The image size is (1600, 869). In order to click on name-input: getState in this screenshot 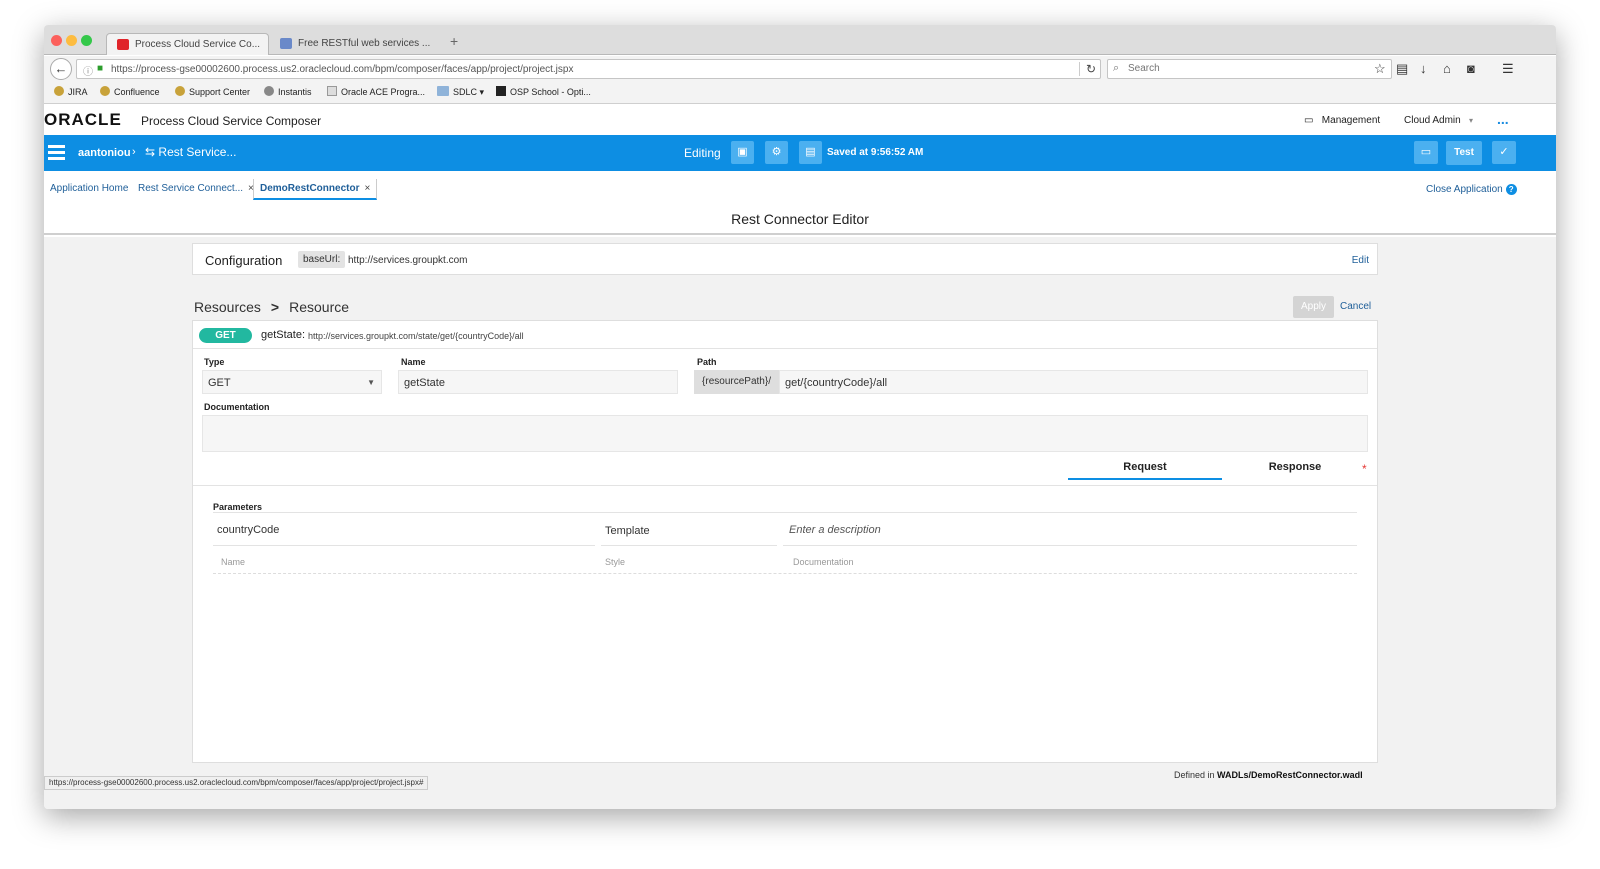, I will do `click(538, 382)`.